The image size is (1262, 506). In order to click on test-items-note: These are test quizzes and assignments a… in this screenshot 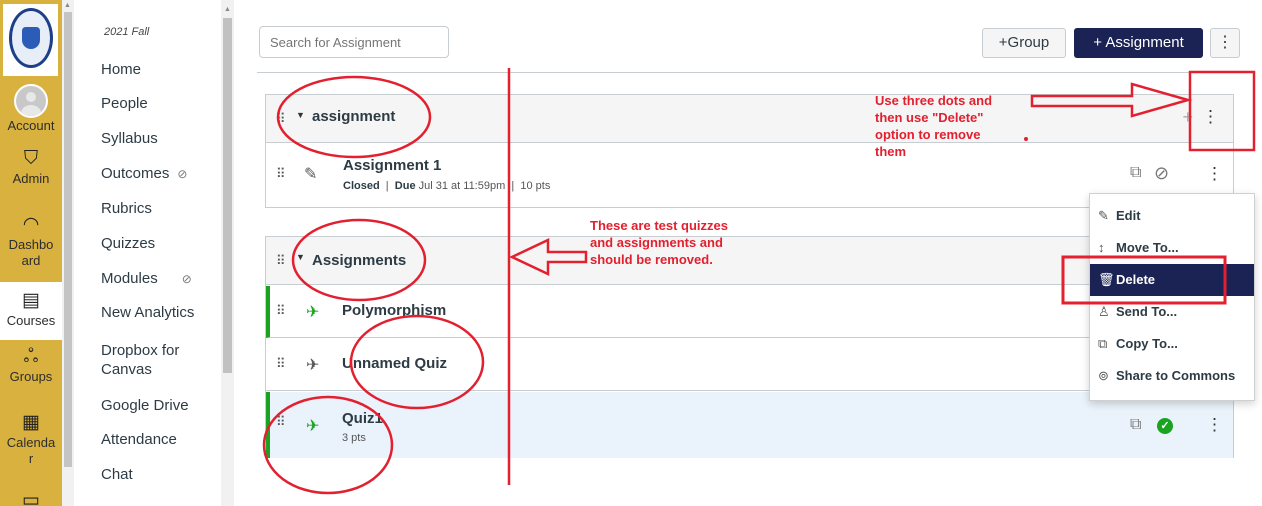, I will do `click(659, 242)`.